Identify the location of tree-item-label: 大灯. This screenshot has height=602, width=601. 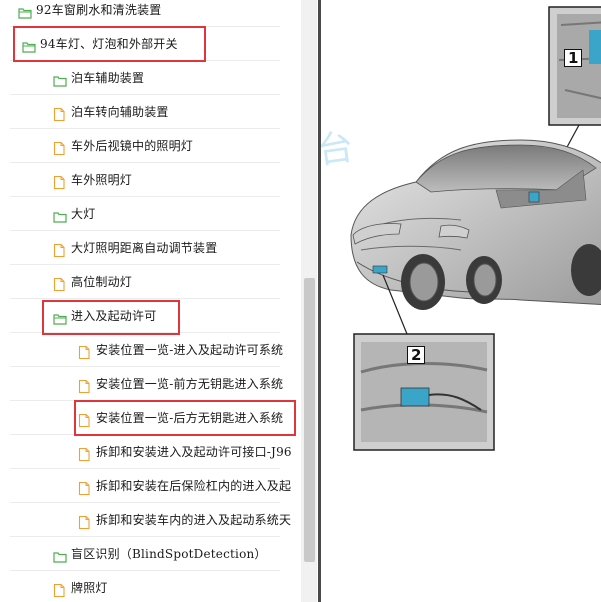
(83, 214).